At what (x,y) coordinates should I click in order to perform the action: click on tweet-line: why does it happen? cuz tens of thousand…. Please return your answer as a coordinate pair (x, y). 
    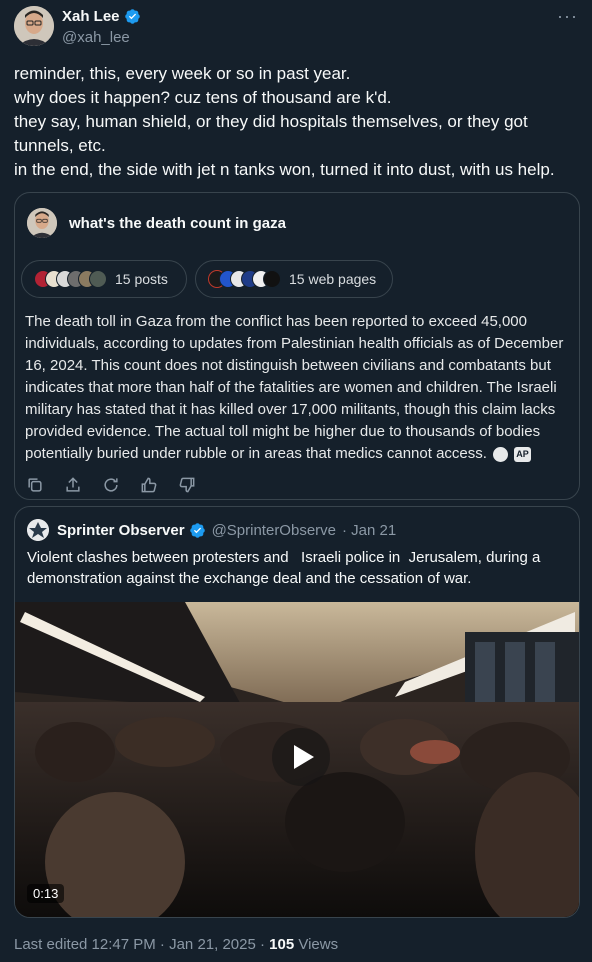
    Looking at the image, I should click on (203, 97).